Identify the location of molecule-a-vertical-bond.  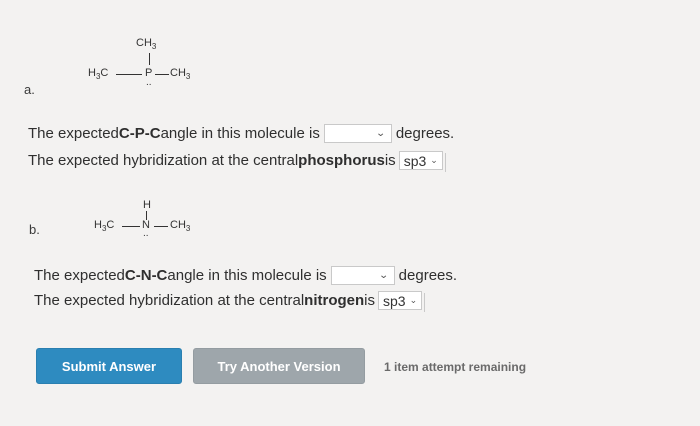
(149, 59).